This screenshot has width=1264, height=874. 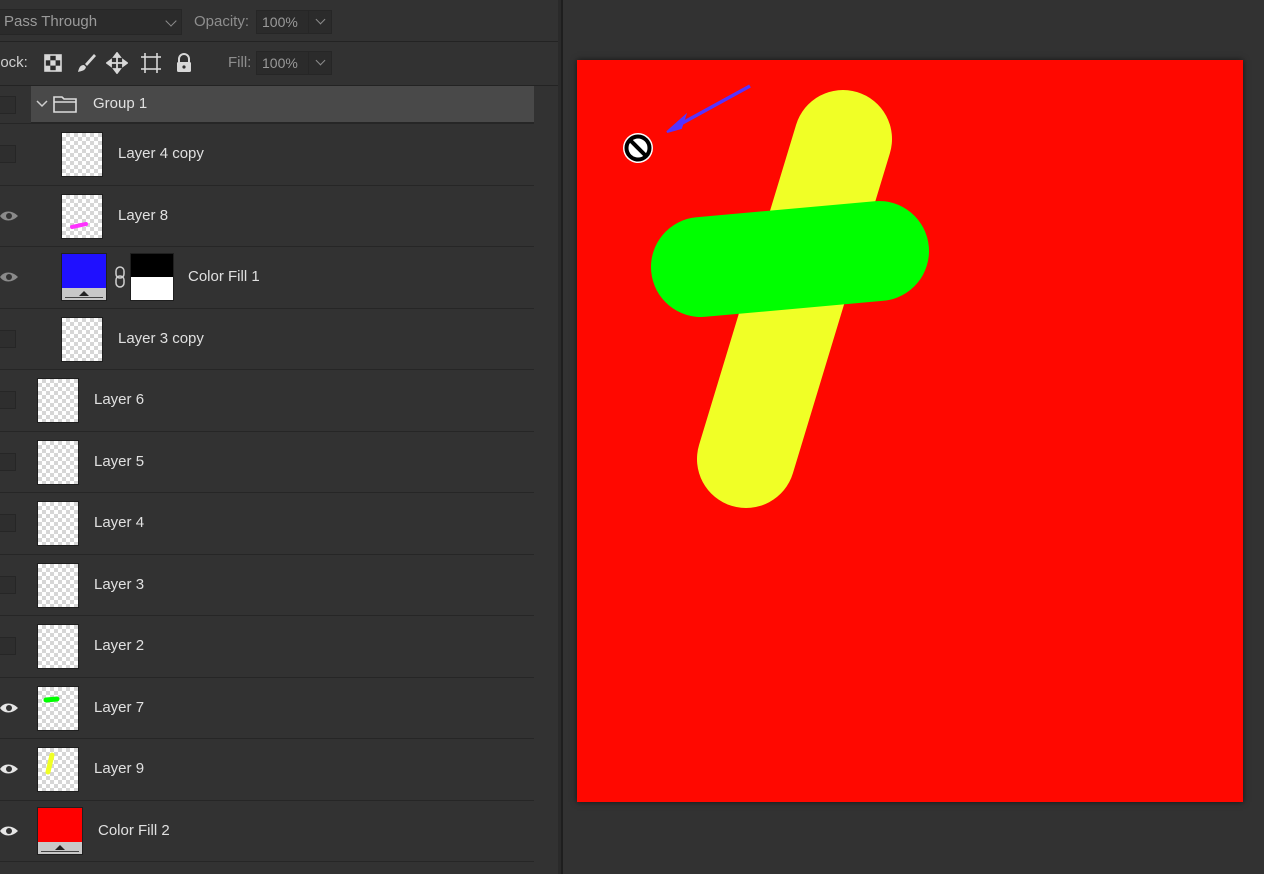 What do you see at coordinates (120, 103) in the screenshot?
I see `layer-name: Group 1` at bounding box center [120, 103].